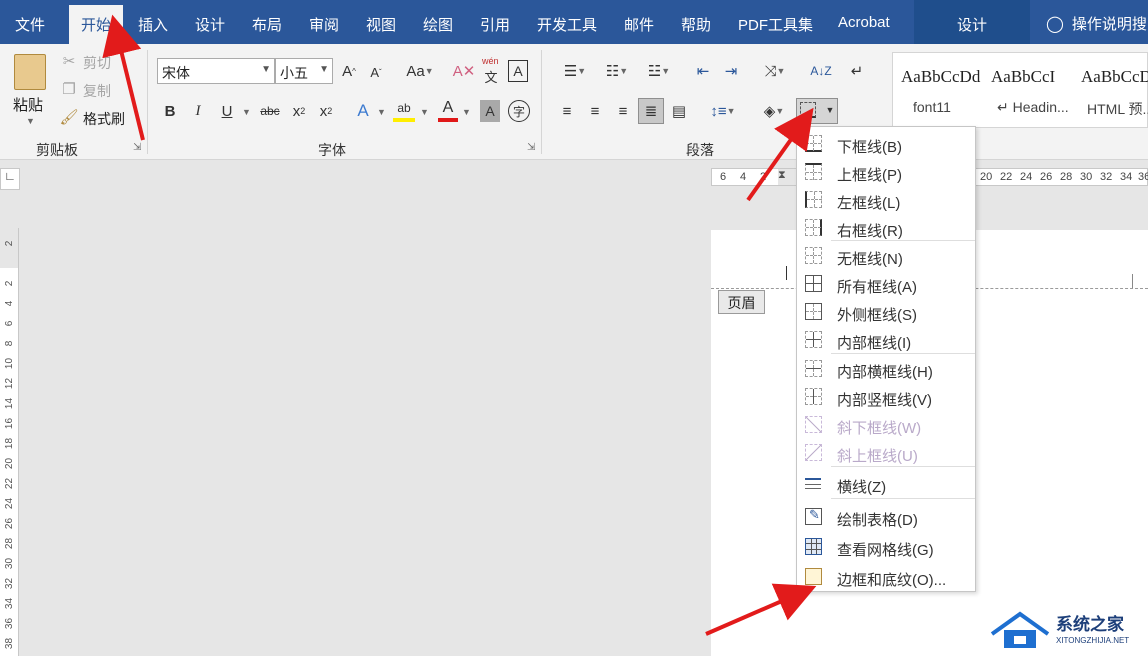 The image size is (1148, 656). Describe the element at coordinates (424, 112) in the screenshot. I see `highlight-dropdown-icon: ▼` at that location.